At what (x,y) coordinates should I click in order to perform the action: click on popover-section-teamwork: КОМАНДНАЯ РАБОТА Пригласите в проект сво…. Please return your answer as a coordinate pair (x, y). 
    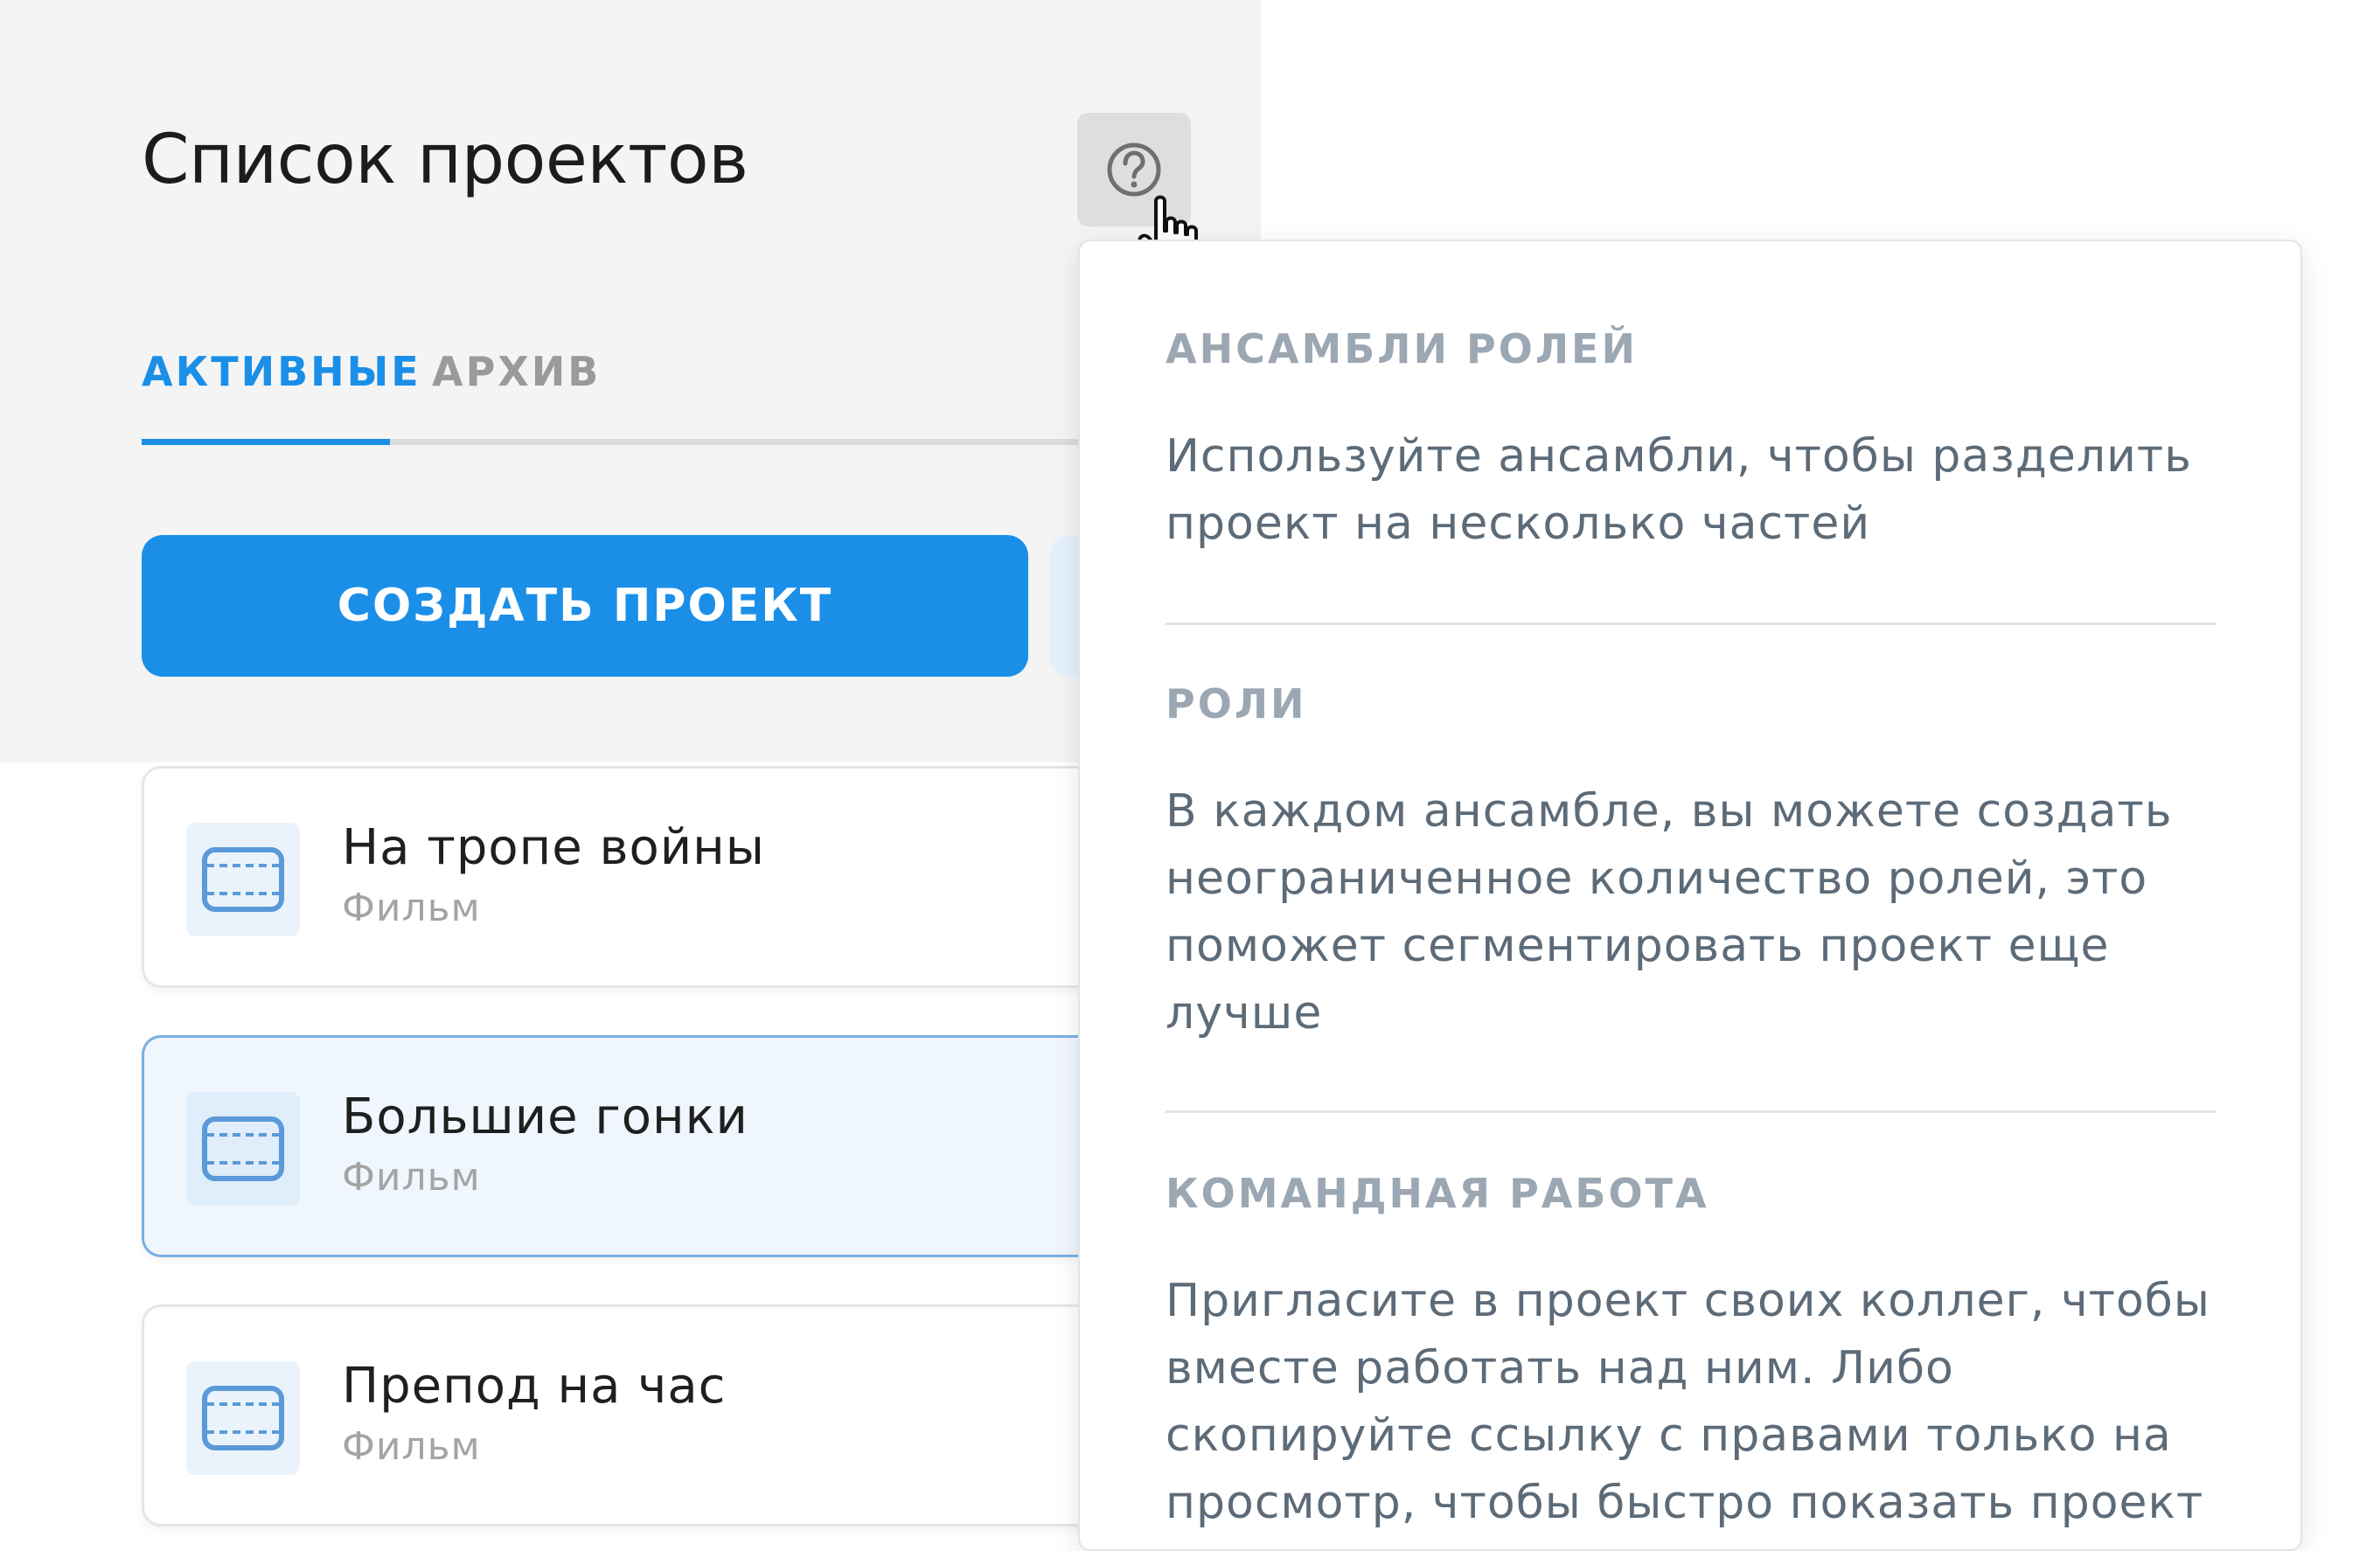
    Looking at the image, I should click on (1699, 1353).